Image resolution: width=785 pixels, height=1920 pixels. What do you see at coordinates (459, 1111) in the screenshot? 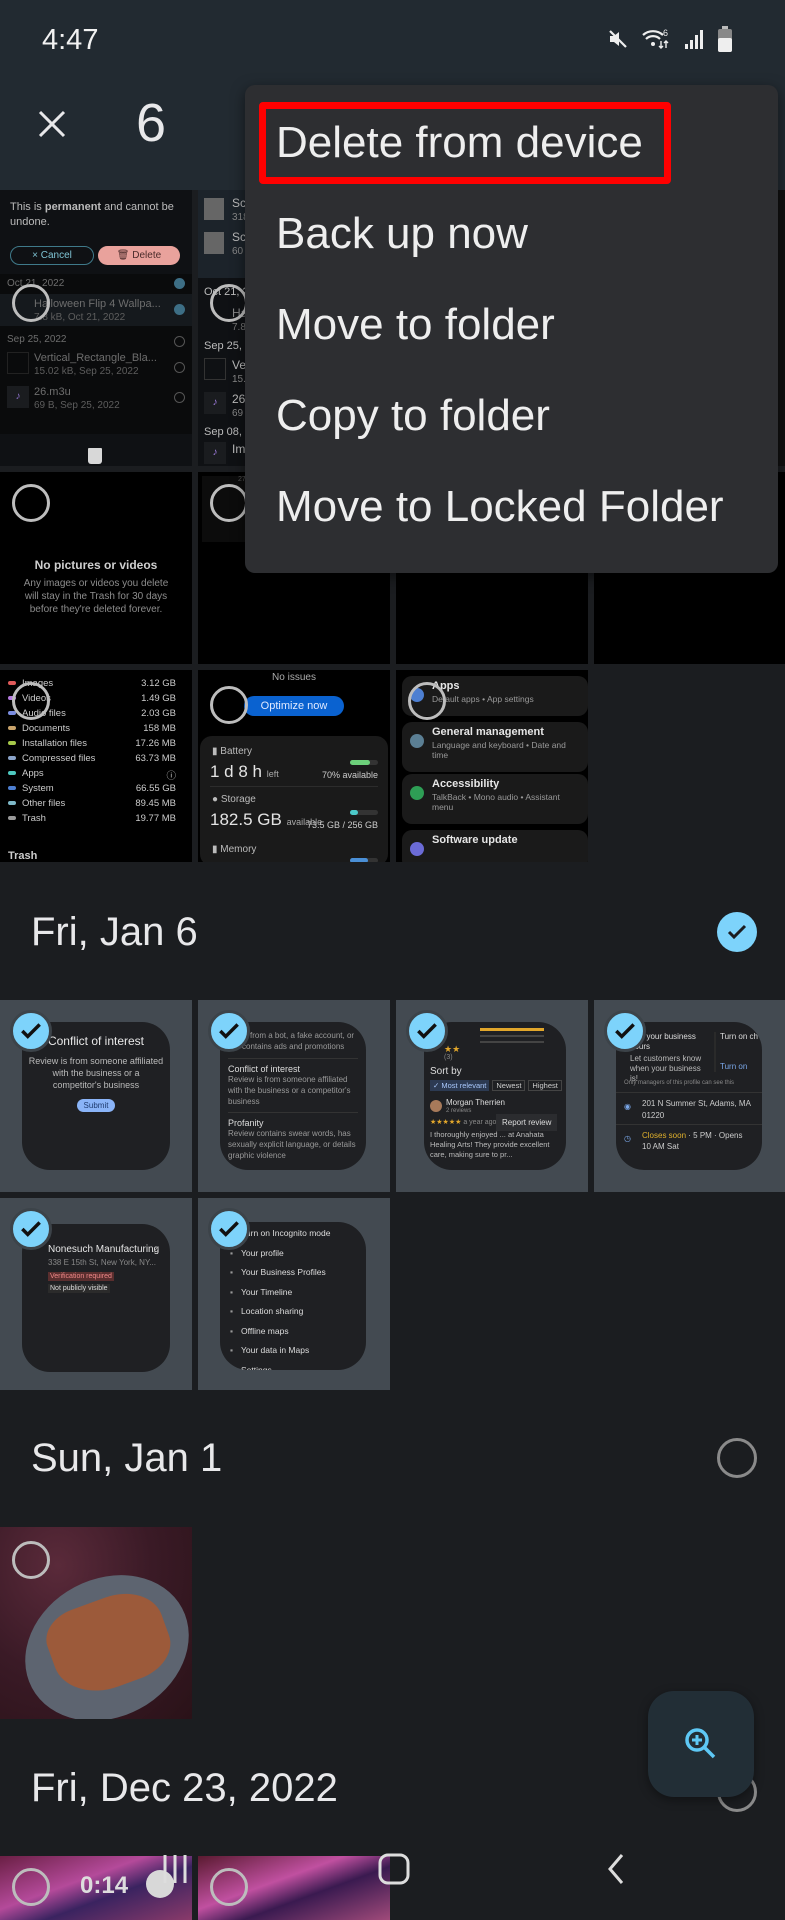
I see `reviewer-meta: 2 reviews` at bounding box center [459, 1111].